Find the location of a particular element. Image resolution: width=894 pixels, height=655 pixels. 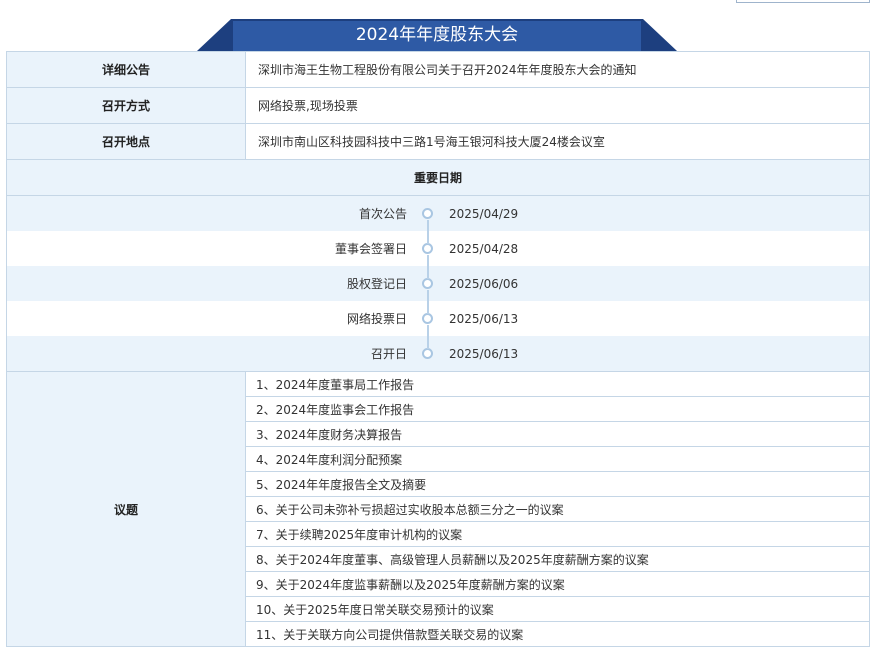

meeting-banner: 2024年年度股东大会 is located at coordinates (437, 35).